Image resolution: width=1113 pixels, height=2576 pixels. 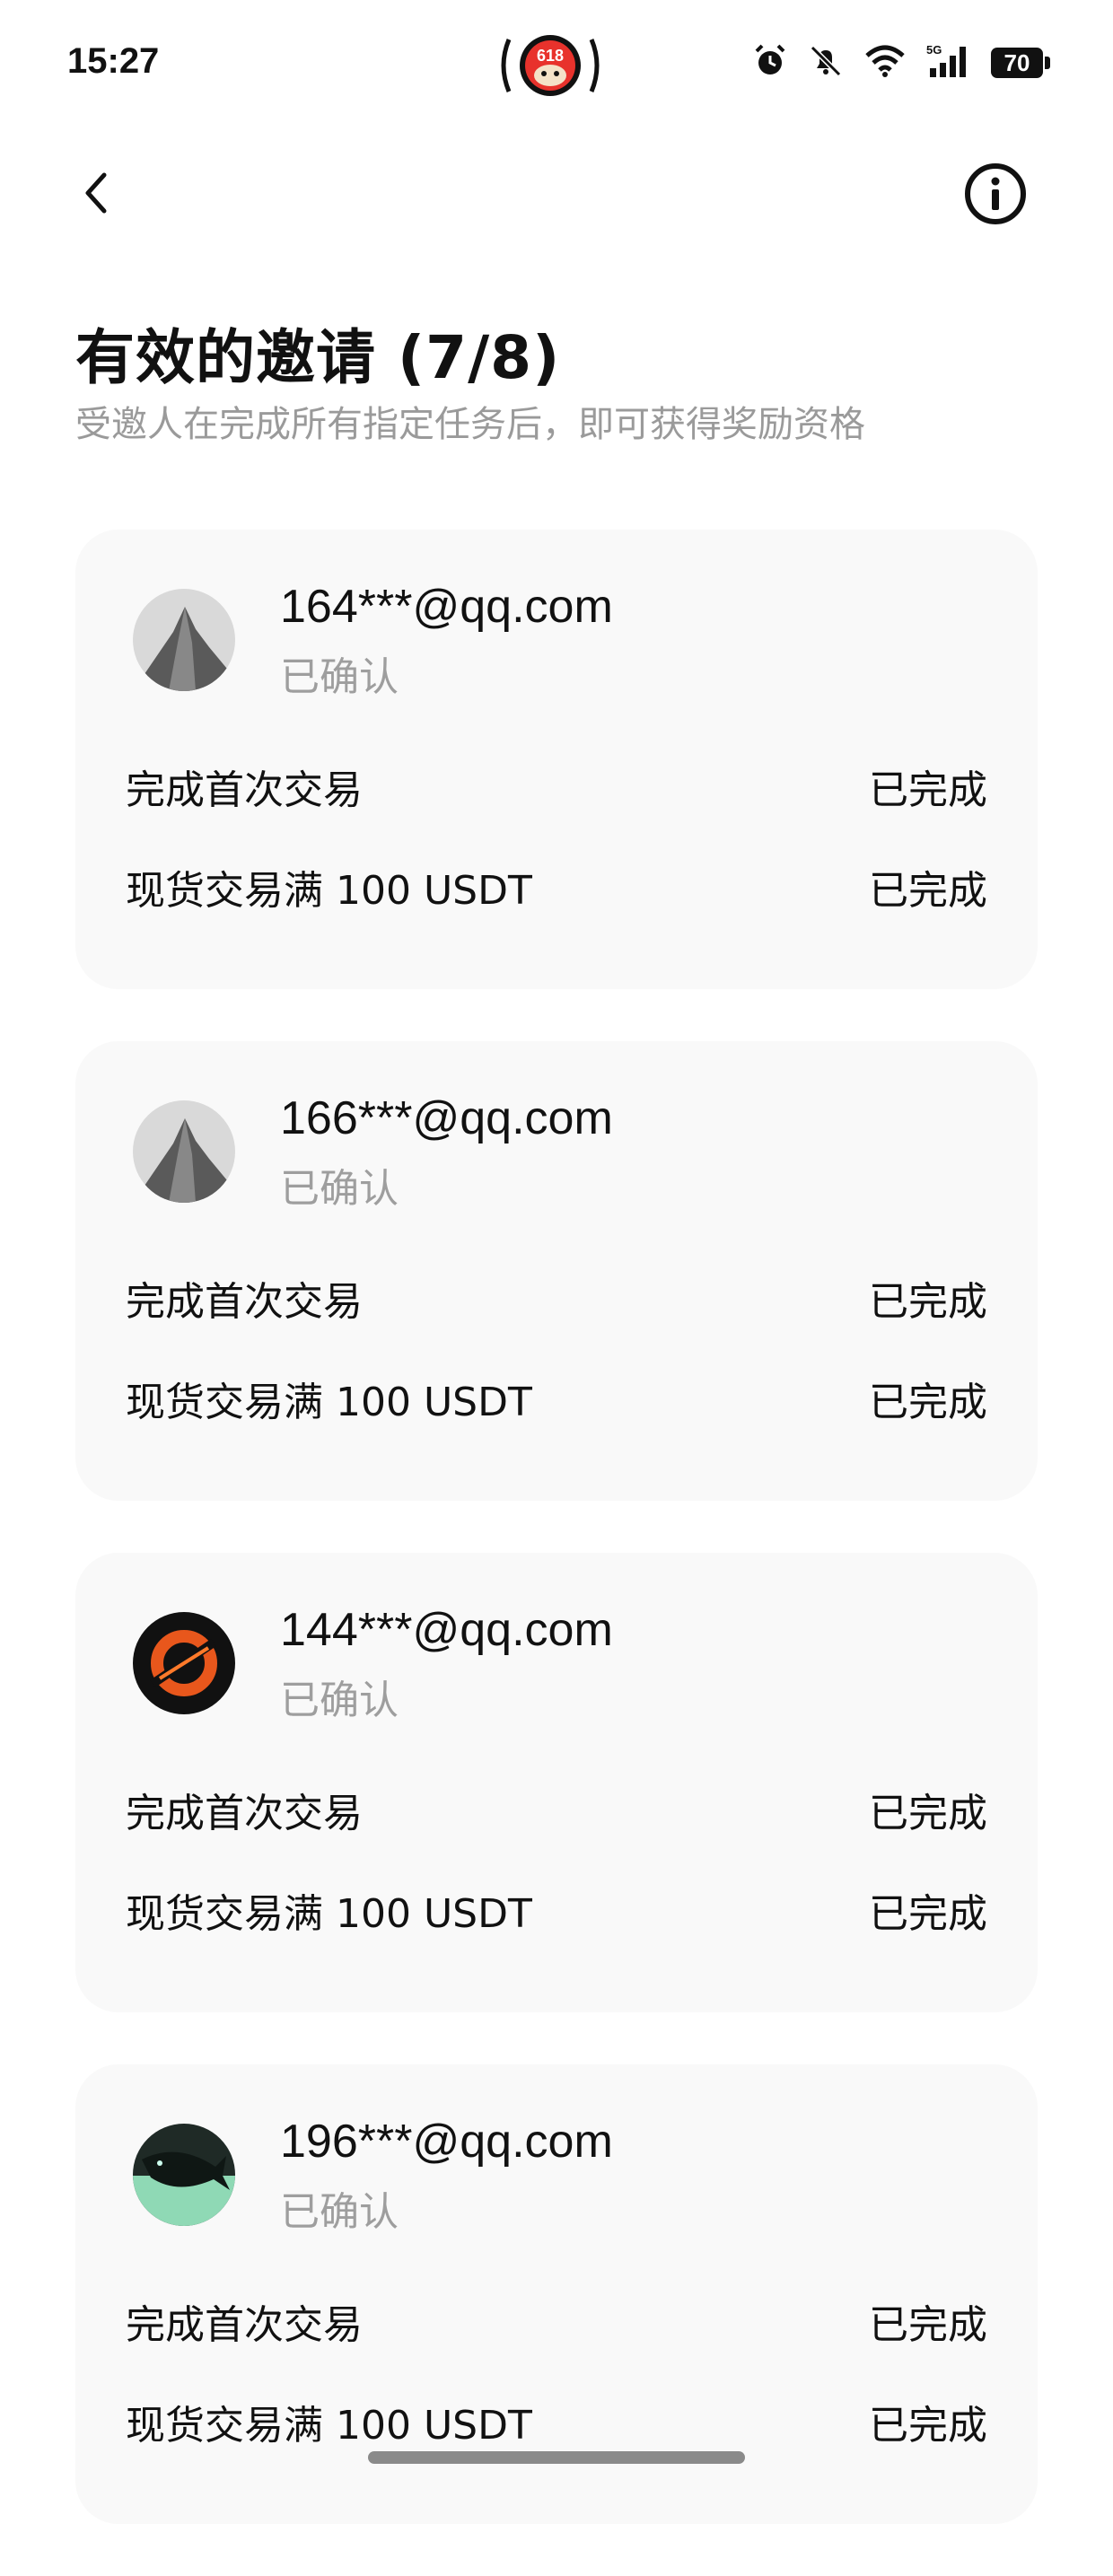 What do you see at coordinates (184, 2175) in the screenshot?
I see `whale-avatar` at bounding box center [184, 2175].